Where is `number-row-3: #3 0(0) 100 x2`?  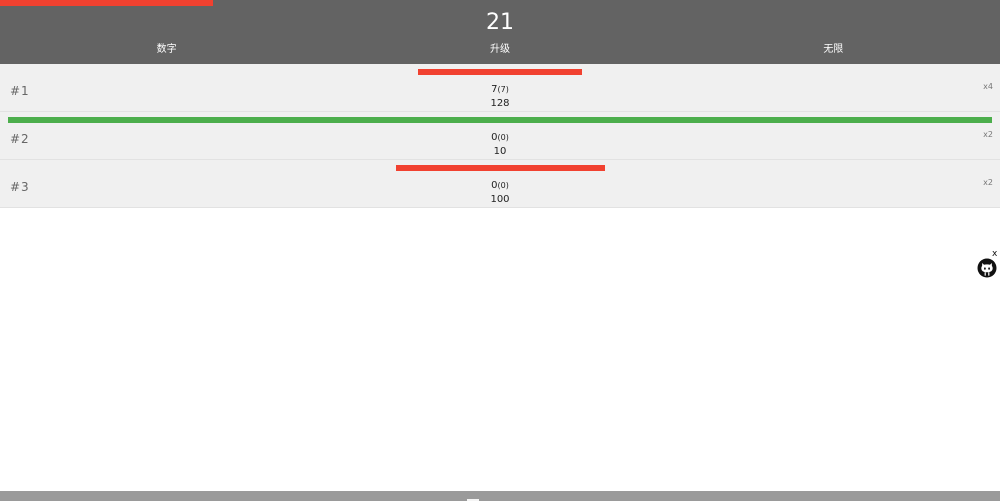
number-row-3: #3 0(0) 100 x2 is located at coordinates (500, 184).